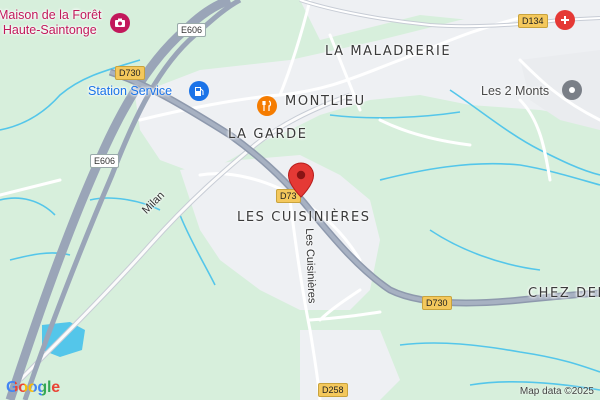 This screenshot has height=400, width=600. Describe the element at coordinates (325, 101) in the screenshot. I see `place-montlieu: MONTLIEU` at that location.